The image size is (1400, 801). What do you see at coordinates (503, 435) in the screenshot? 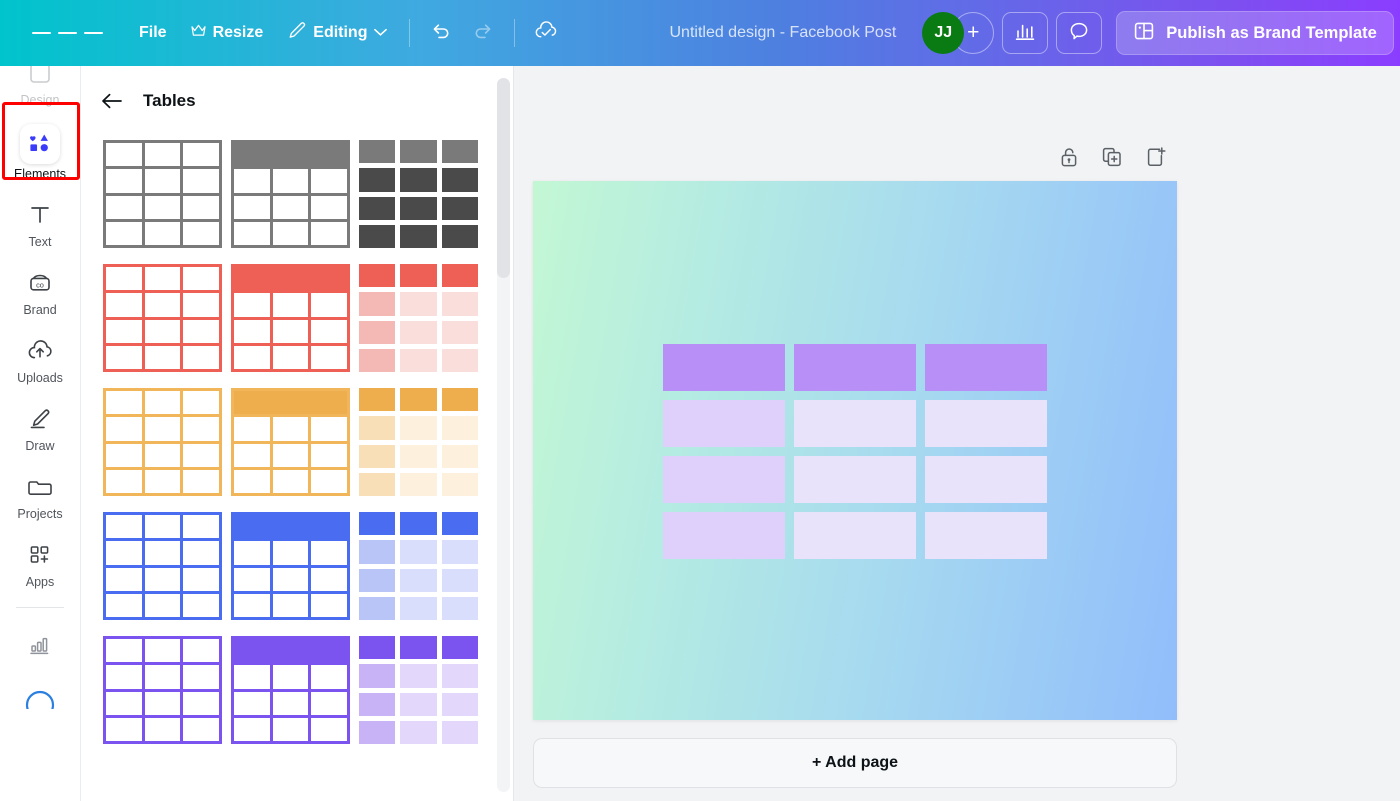
I see `panel-scrollbar-track` at bounding box center [503, 435].